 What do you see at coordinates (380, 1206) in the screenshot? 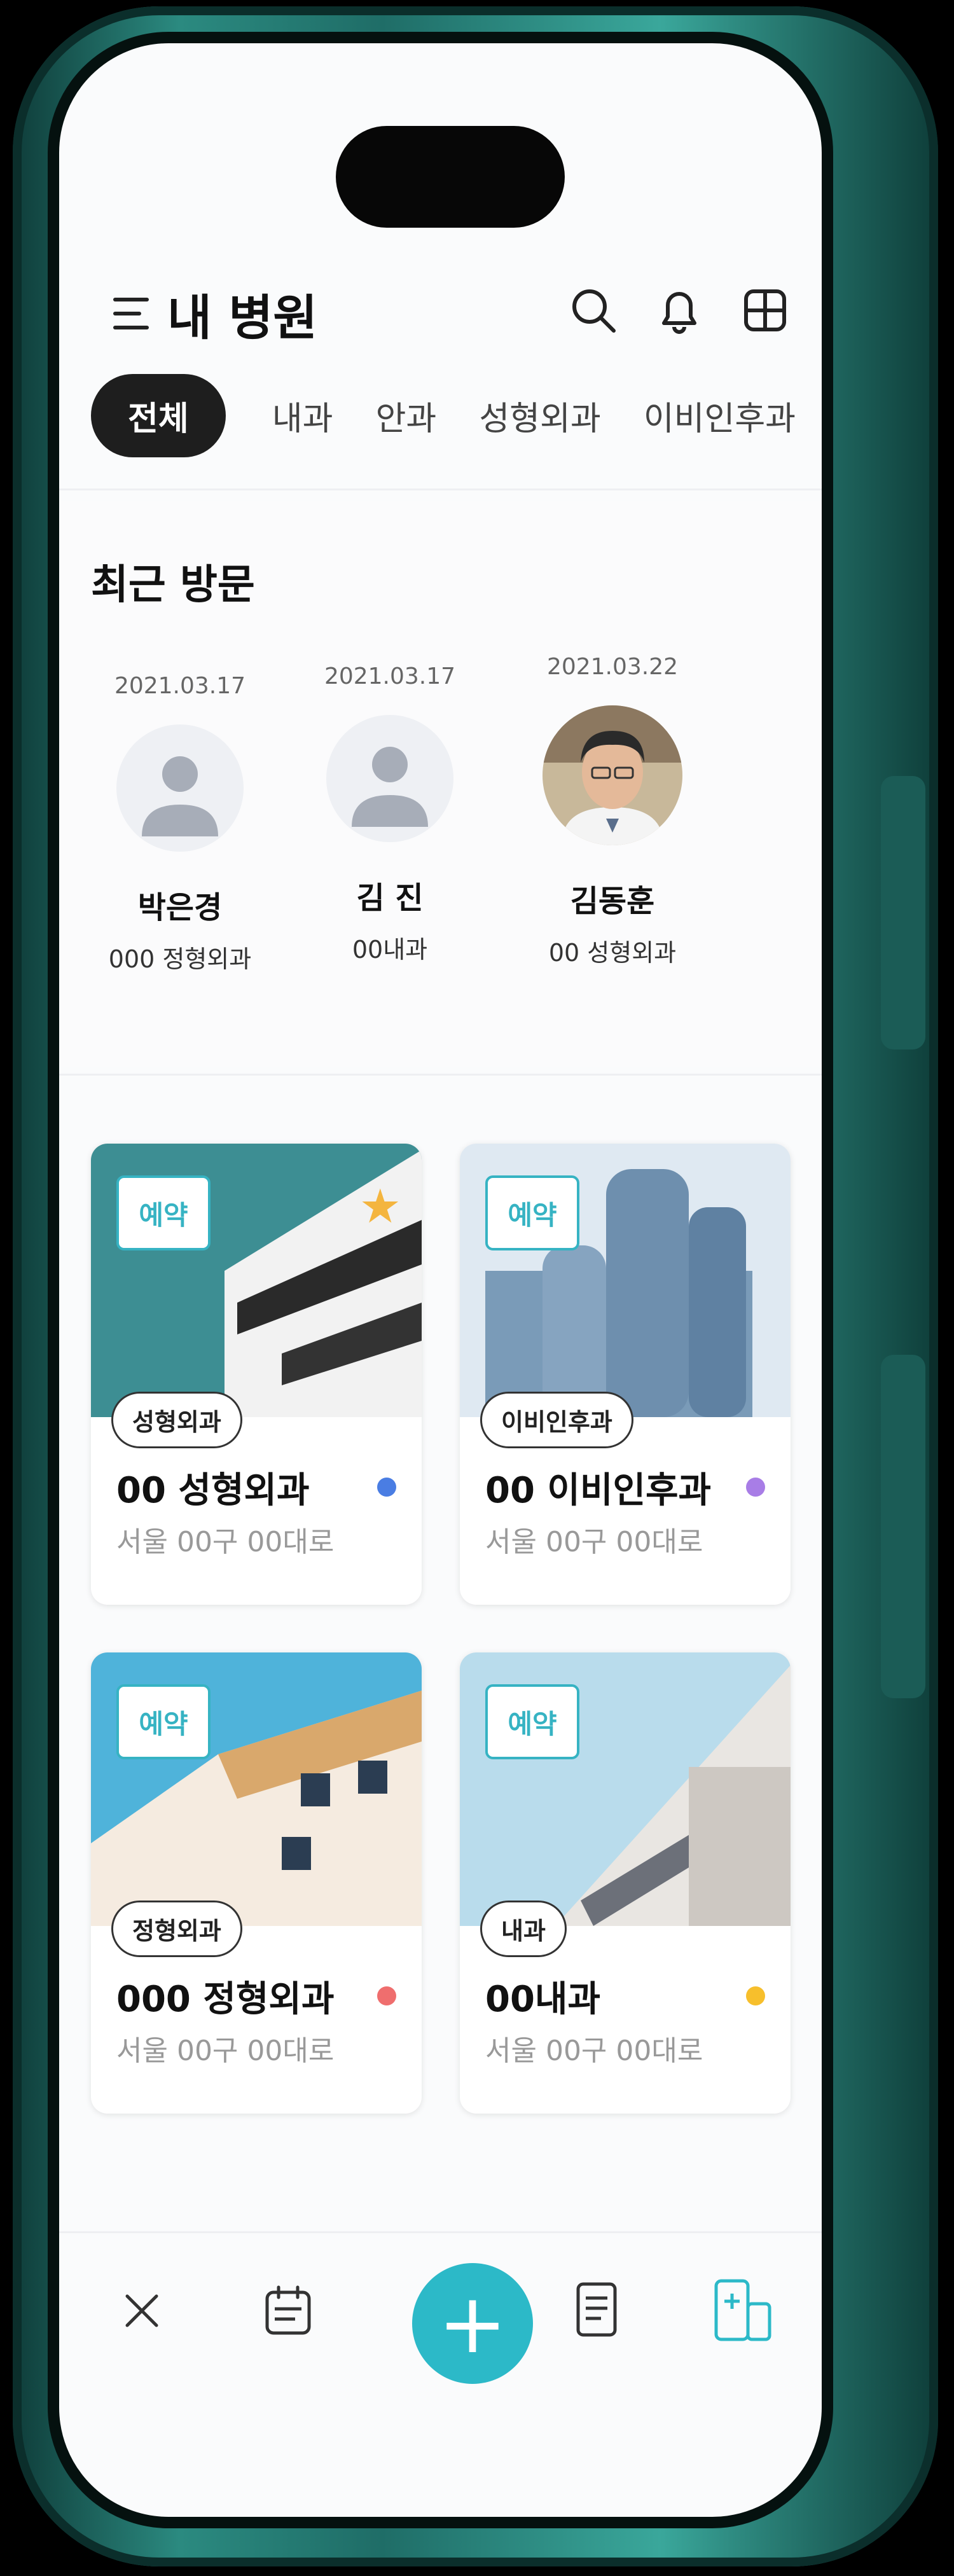
I see `favorite-star-icon: ★` at bounding box center [380, 1206].